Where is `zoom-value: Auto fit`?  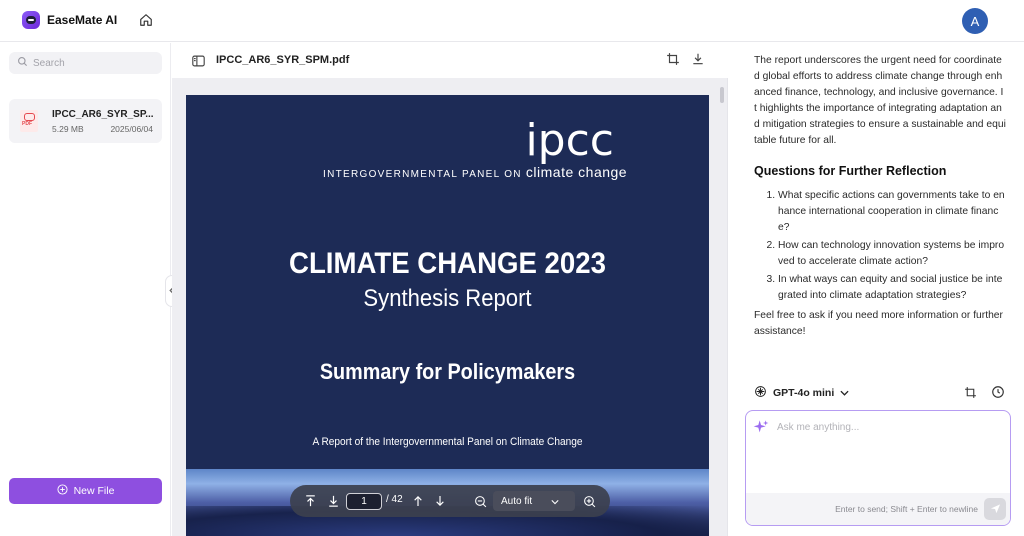
zoom-value: Auto fit is located at coordinates (517, 501).